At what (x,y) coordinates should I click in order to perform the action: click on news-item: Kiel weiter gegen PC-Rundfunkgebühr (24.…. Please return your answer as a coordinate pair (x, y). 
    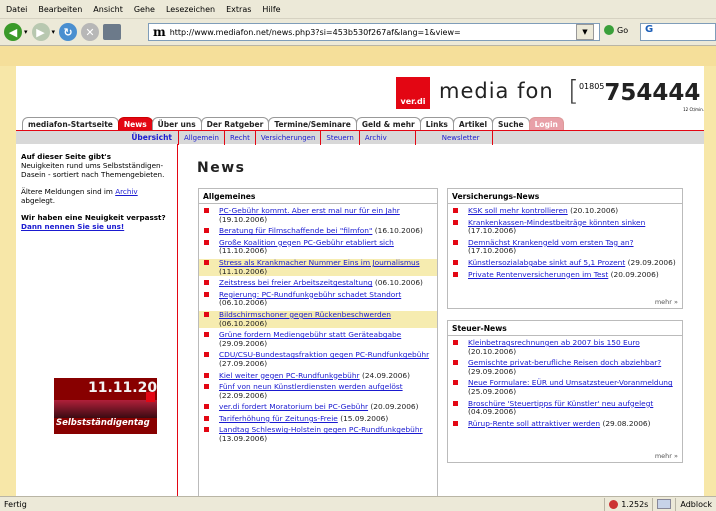
    Looking at the image, I should click on (318, 376).